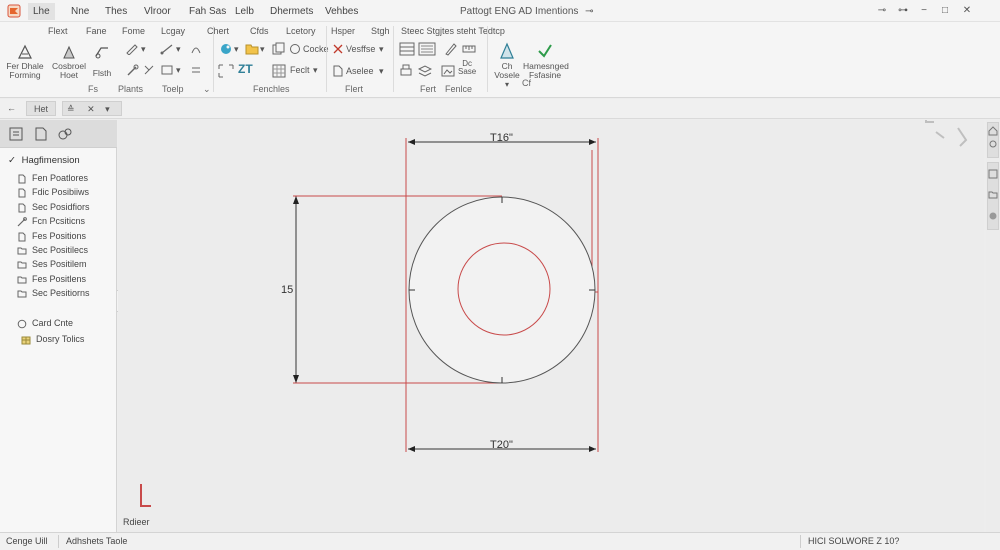 This screenshot has height=550, width=1000. I want to click on dimension-text-bottom: T20", so click(501, 445).